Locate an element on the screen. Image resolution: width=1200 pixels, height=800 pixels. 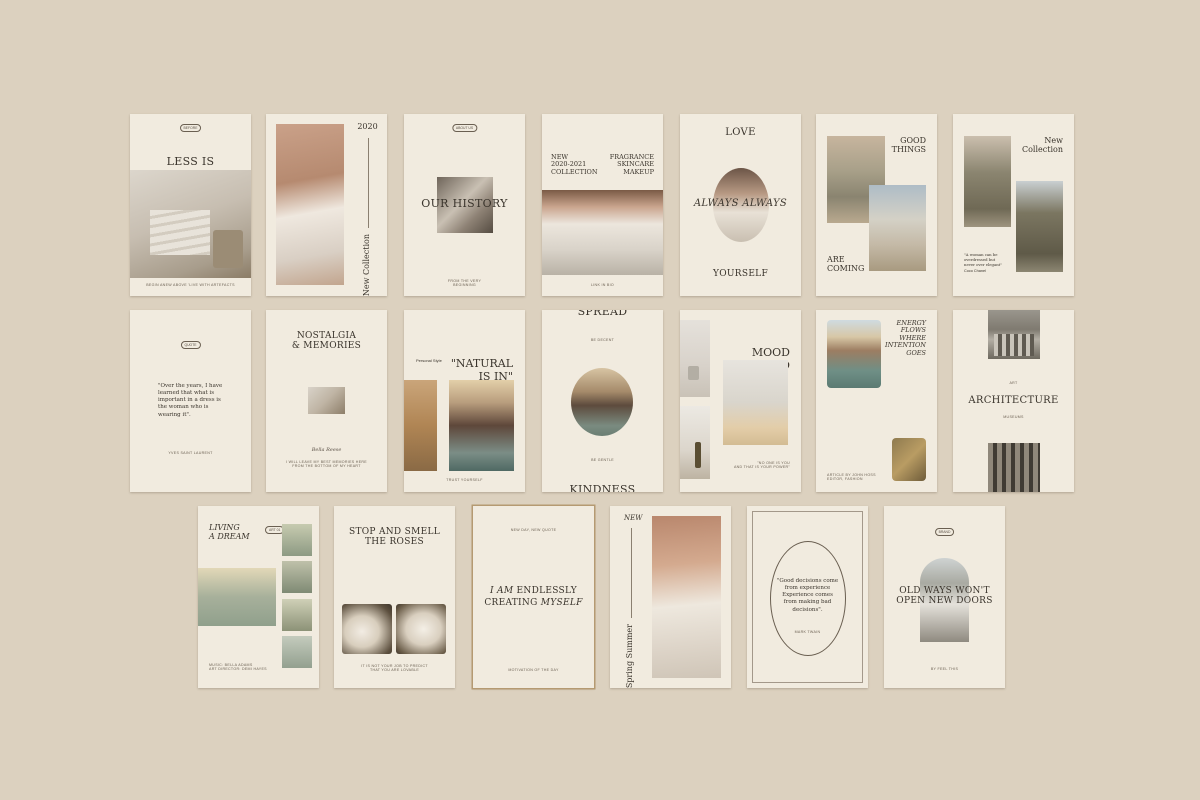
card-footer: BEGIN ANEW ABOVE 'LIVE WITH ARTEFACTS is located at coordinates (190, 285).